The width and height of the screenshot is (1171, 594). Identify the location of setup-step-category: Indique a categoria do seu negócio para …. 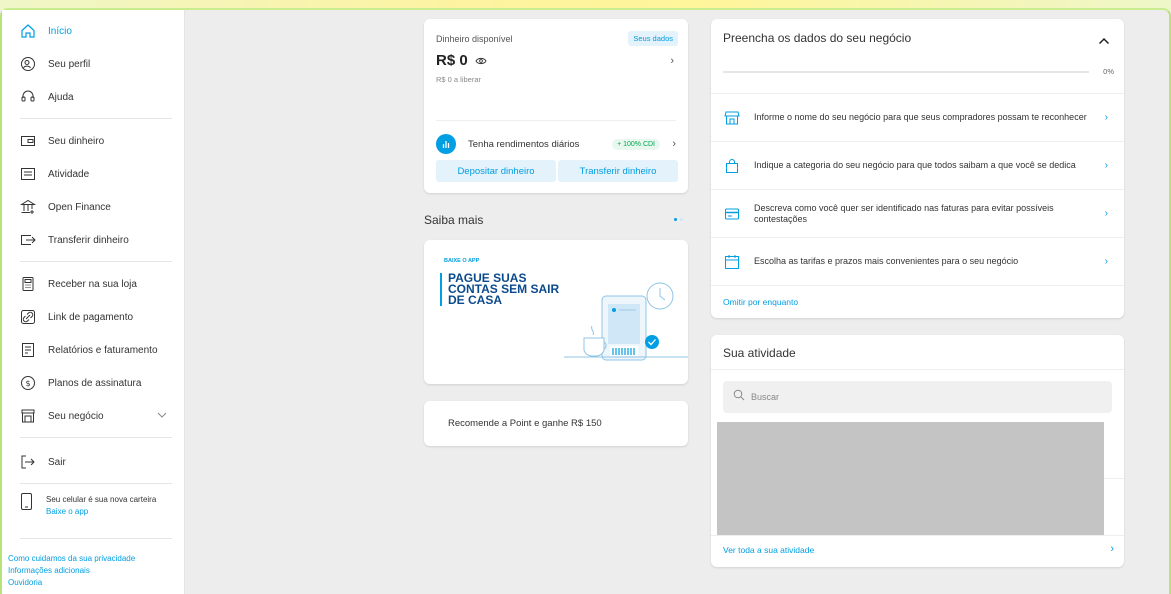
(917, 165).